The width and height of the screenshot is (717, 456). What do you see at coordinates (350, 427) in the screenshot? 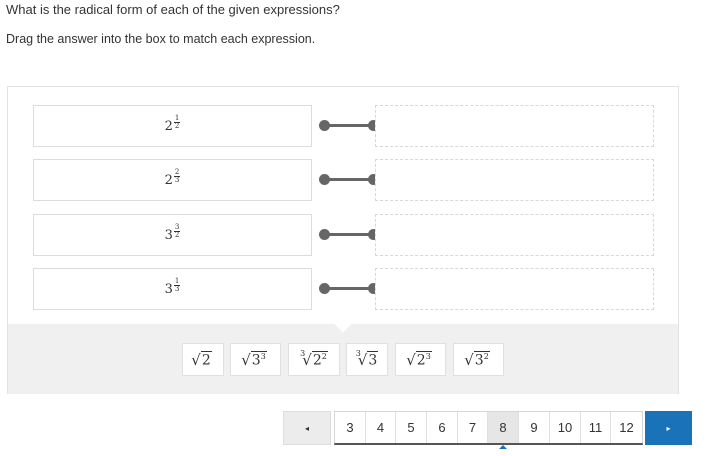
I see `page-button: 3` at bounding box center [350, 427].